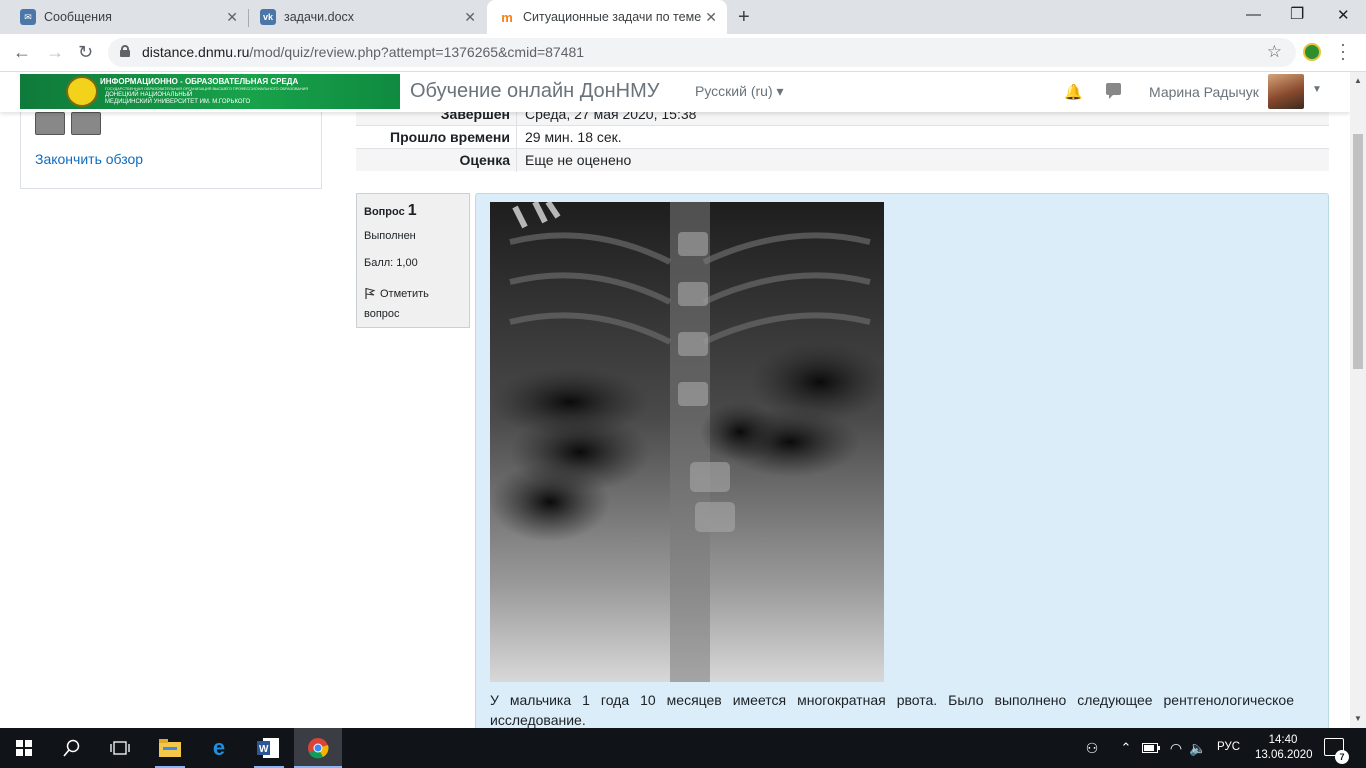 The image size is (1366, 768). Describe the element at coordinates (219, 747) in the screenshot. I see `edge-browser-icon: e` at that location.